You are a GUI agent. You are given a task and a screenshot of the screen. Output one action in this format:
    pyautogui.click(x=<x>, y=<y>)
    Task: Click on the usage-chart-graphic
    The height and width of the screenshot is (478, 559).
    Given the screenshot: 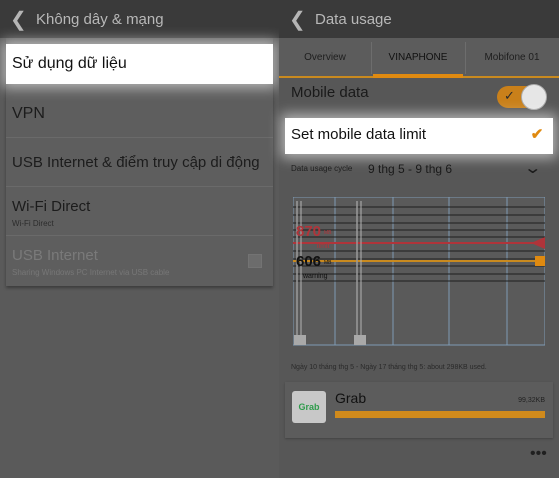 What is the action you would take?
    pyautogui.click(x=419, y=271)
    